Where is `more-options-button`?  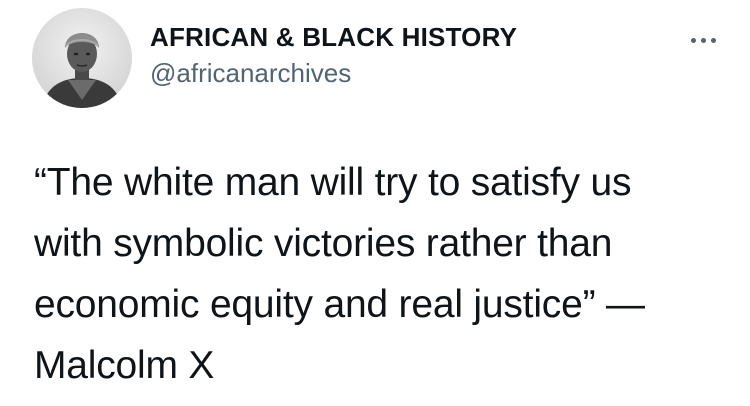
more-options-button is located at coordinates (703, 40).